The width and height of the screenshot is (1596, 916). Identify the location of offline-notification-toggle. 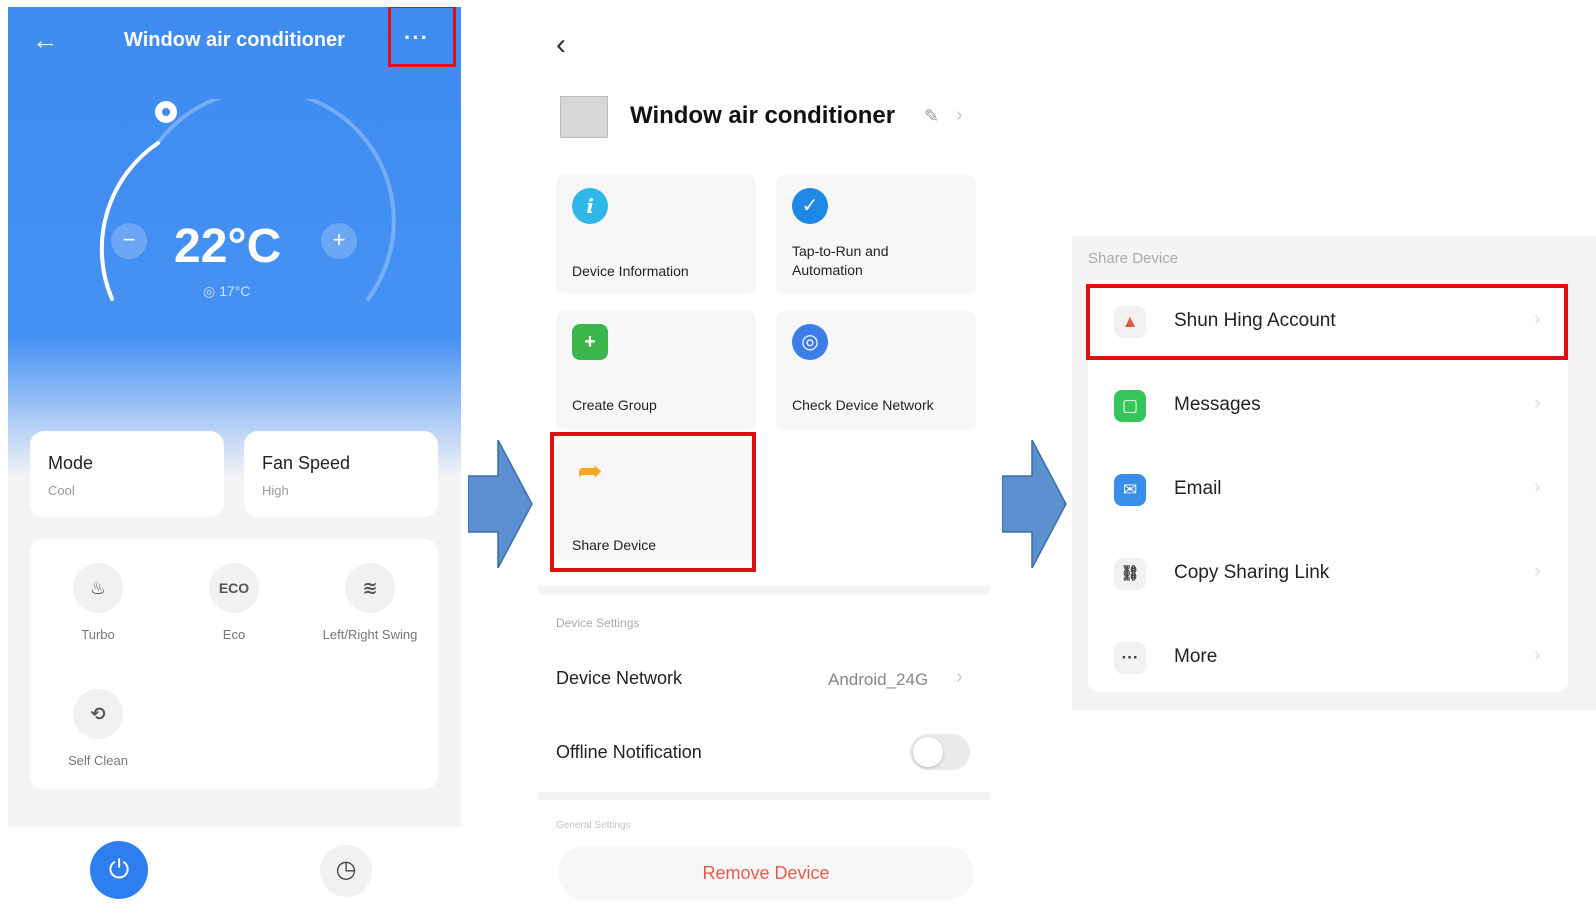
(940, 752).